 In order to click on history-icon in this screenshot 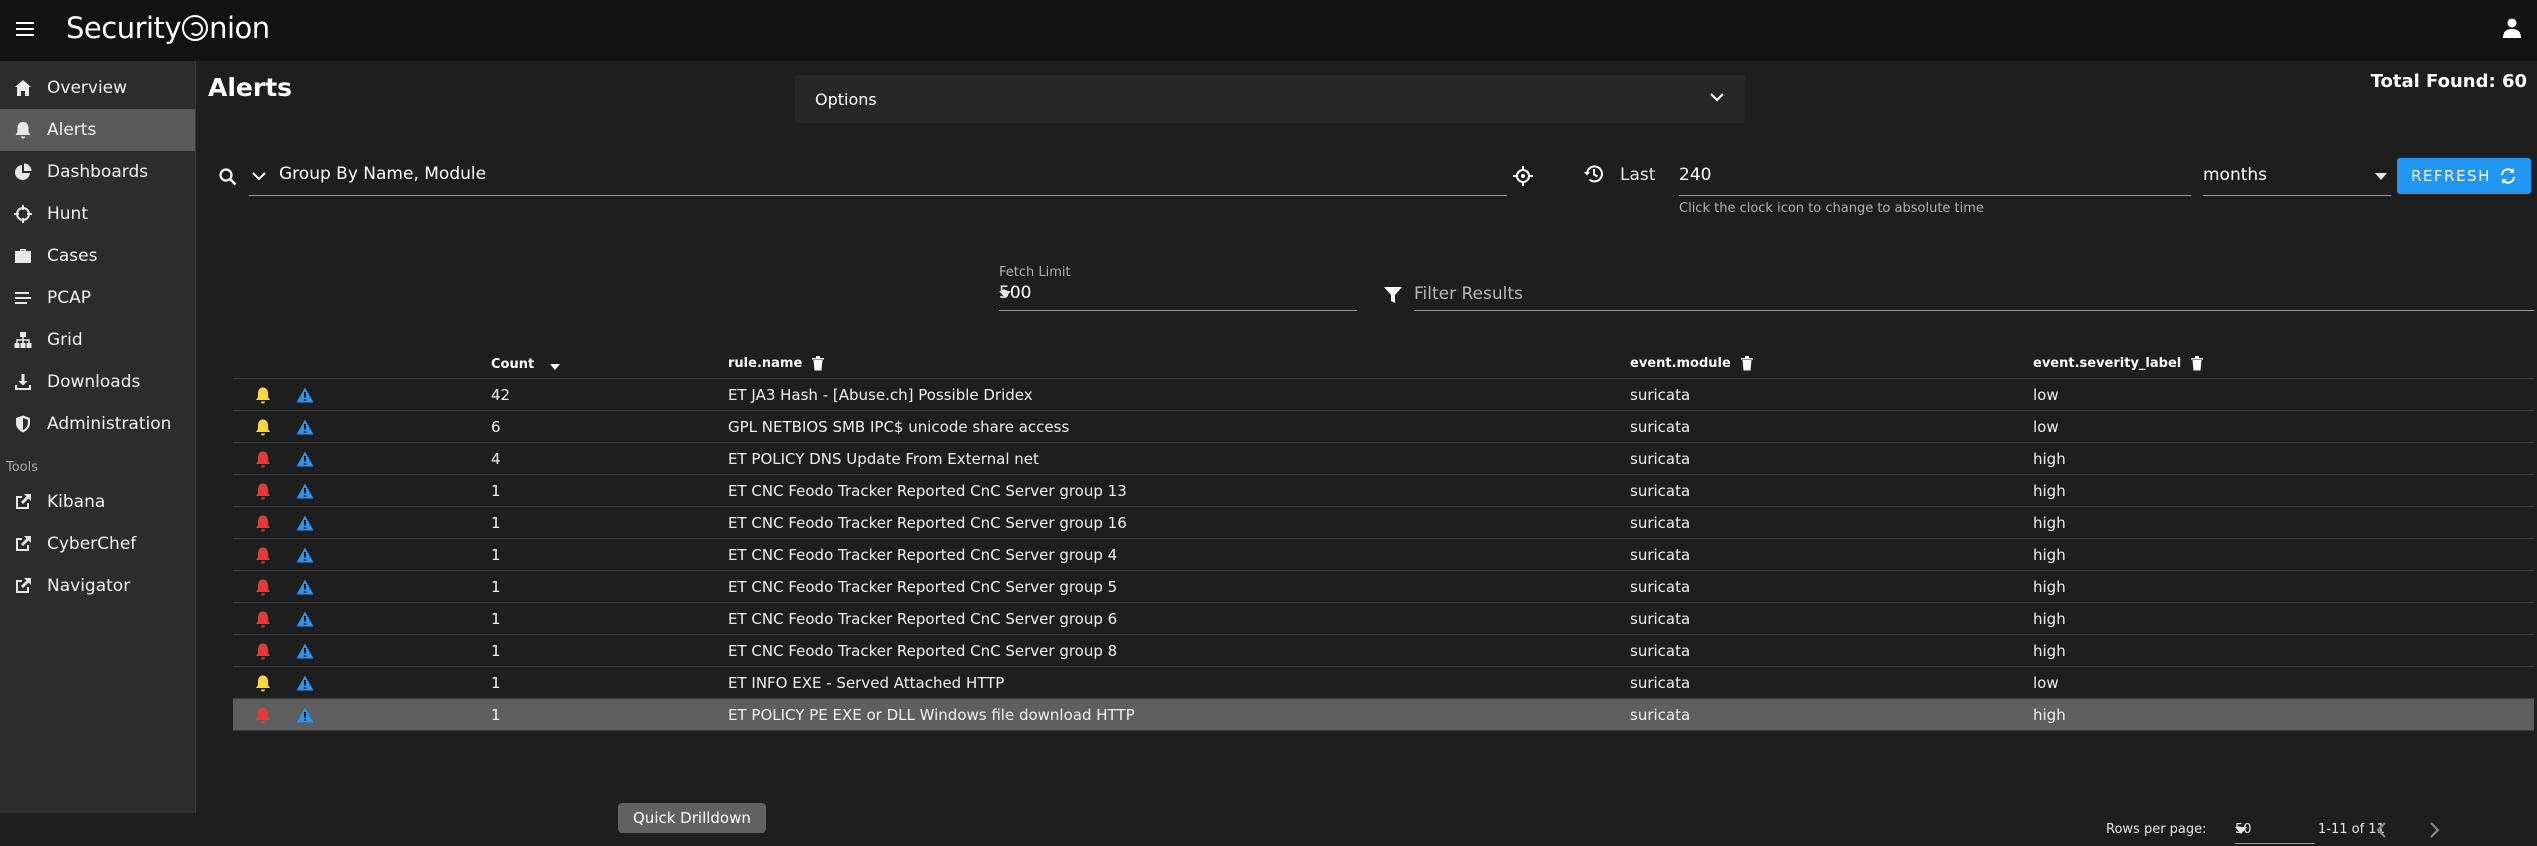, I will do `click(1594, 174)`.